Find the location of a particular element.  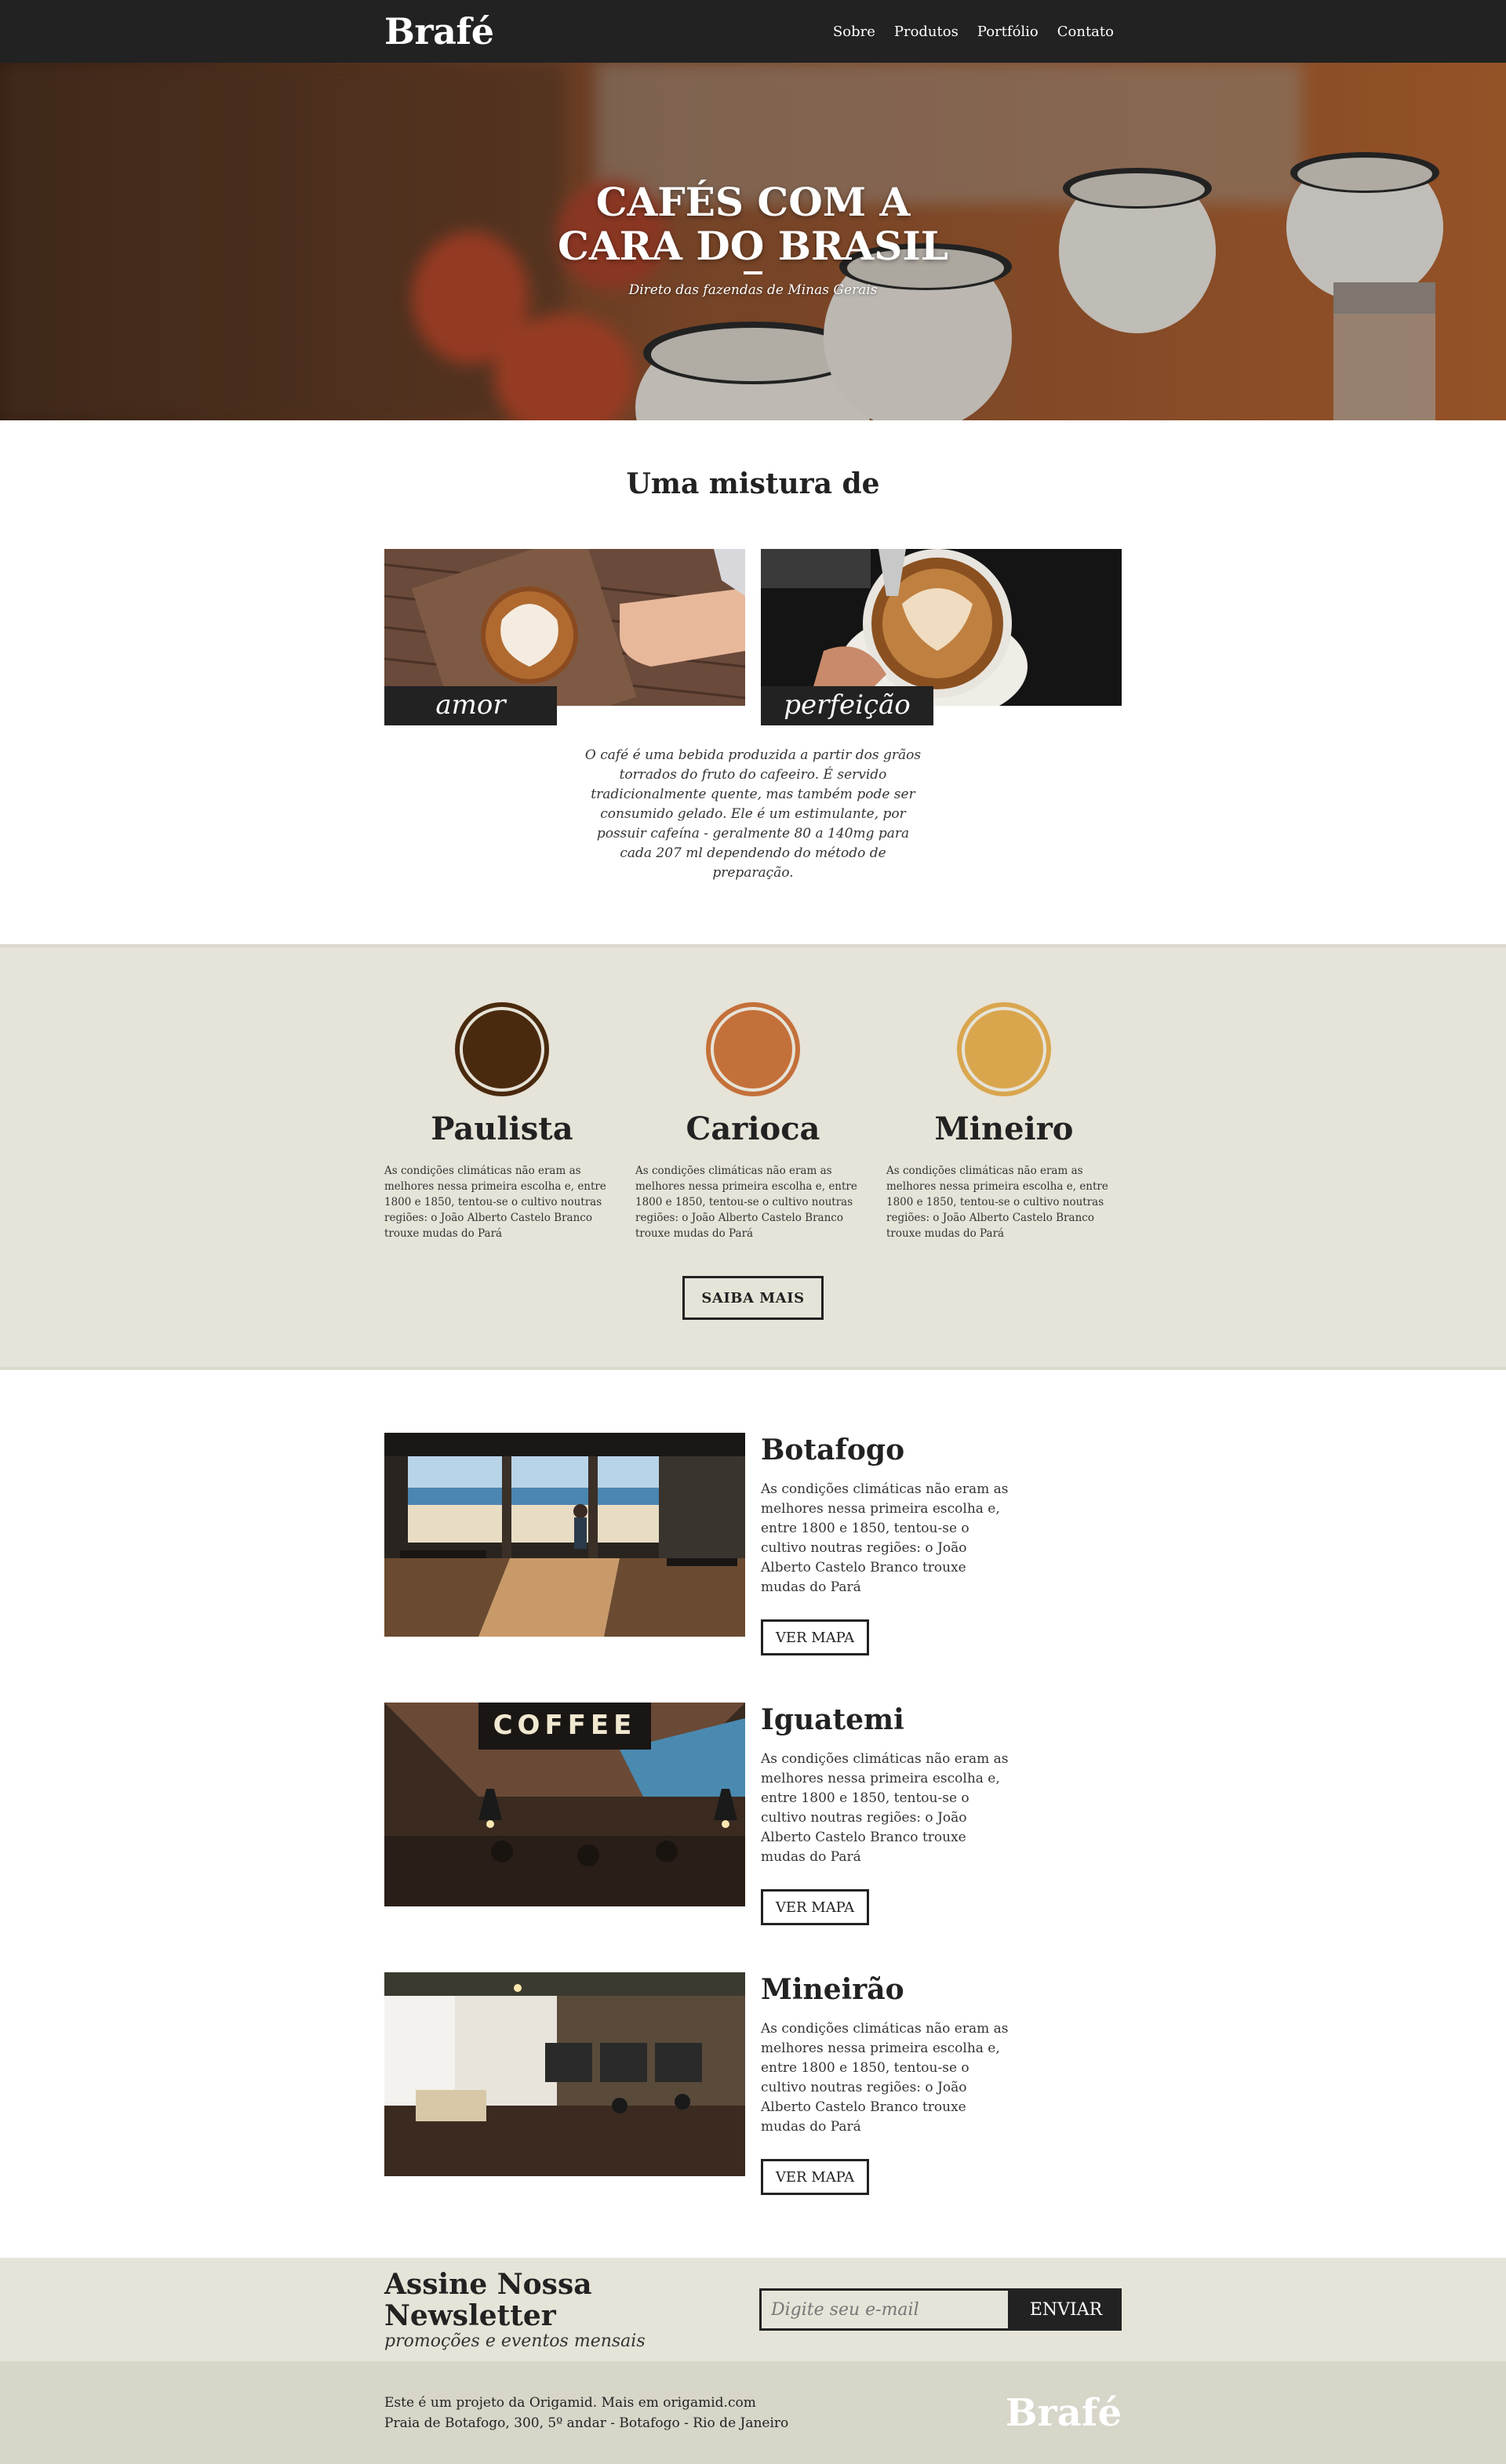

mix-label-amor: amor is located at coordinates (471, 705).